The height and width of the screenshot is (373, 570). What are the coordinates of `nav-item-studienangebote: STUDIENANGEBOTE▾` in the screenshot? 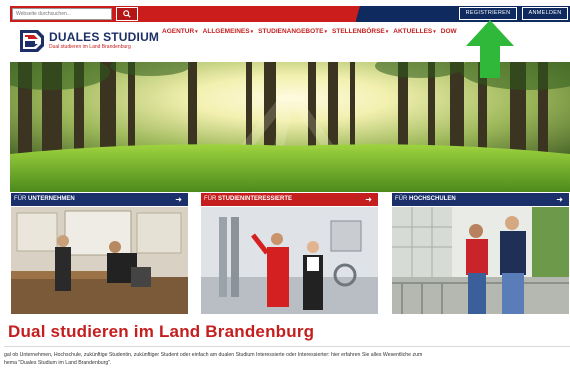 It's located at (292, 34).